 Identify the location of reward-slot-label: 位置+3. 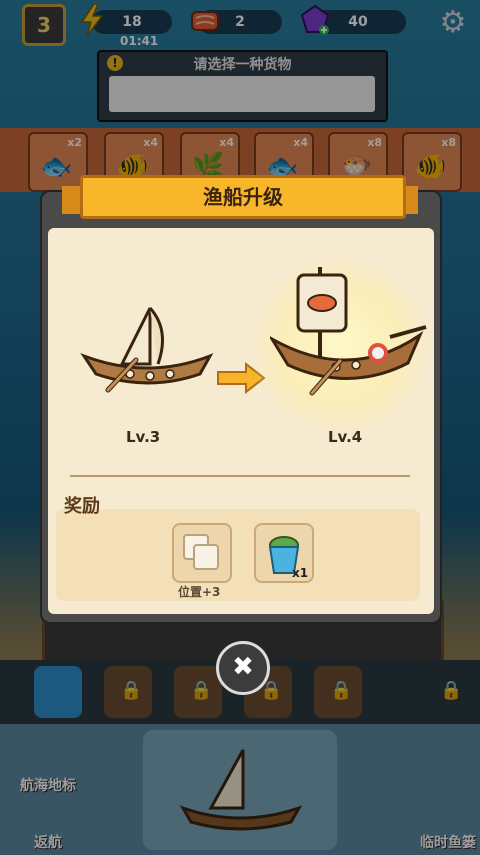
(199, 592).